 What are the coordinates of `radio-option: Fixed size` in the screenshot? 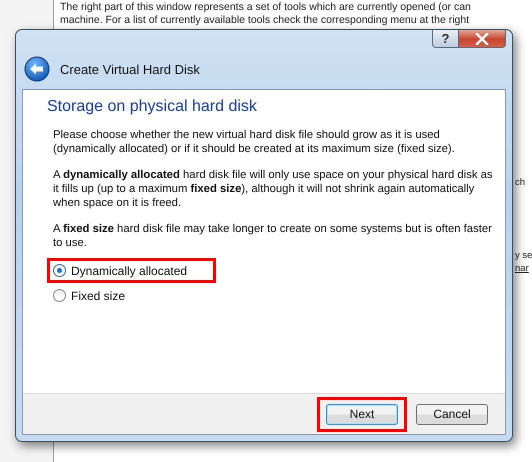 It's located at (89, 295).